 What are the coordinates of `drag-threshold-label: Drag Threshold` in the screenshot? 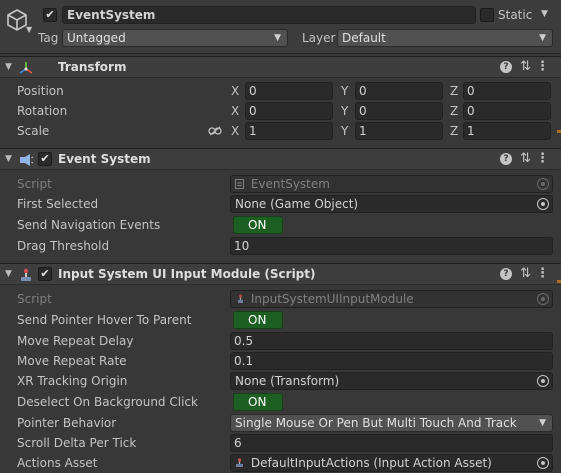 It's located at (63, 246).